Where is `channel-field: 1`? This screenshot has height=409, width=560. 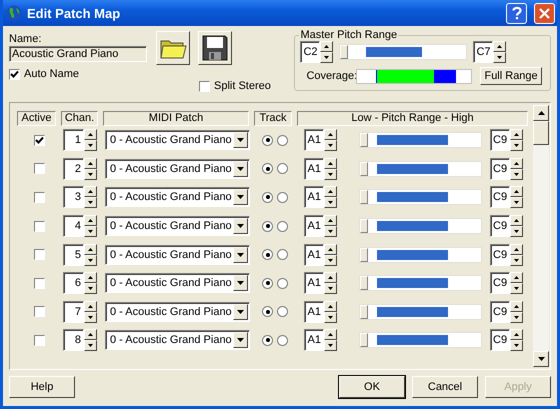
channel-field: 1 is located at coordinates (73, 140).